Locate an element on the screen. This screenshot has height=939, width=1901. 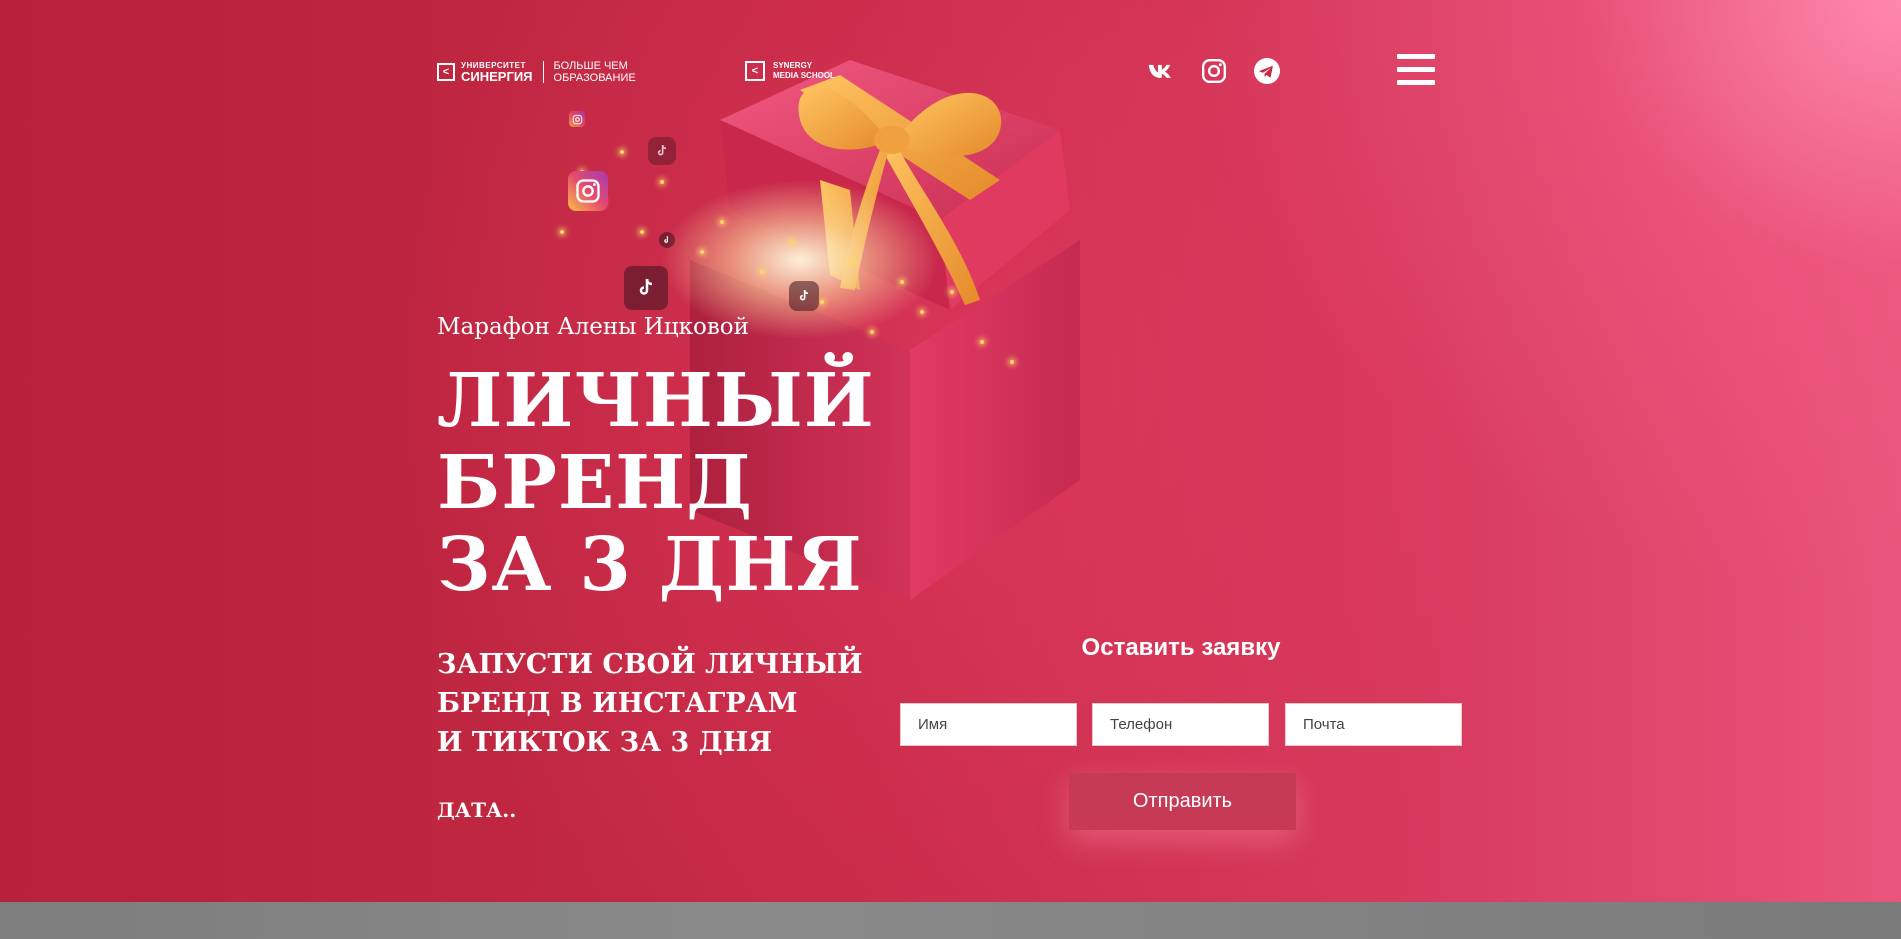
logo-slogan-line1: БОЛЬШЕ ЧЕМ is located at coordinates (590, 66).